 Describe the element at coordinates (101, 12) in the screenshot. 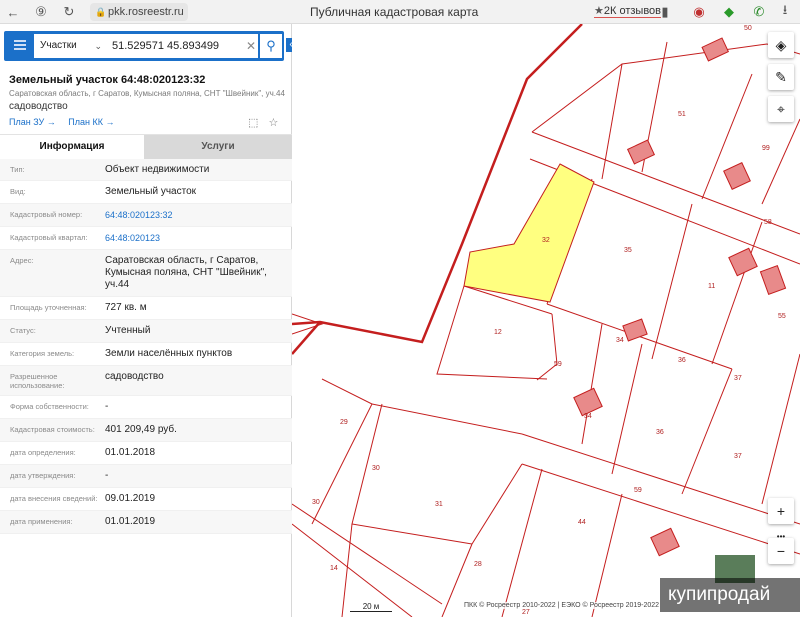

I see `lock-icon: 🔒` at that location.